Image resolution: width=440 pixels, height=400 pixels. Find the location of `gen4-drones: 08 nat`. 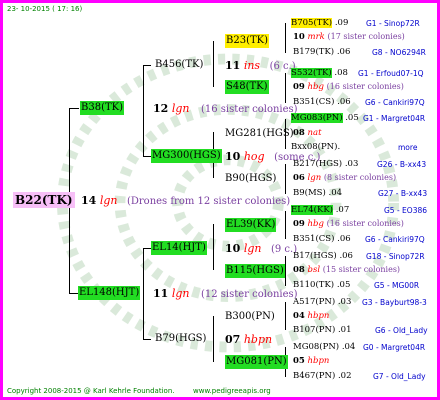

gen4-drones: 08 nat is located at coordinates (307, 133).